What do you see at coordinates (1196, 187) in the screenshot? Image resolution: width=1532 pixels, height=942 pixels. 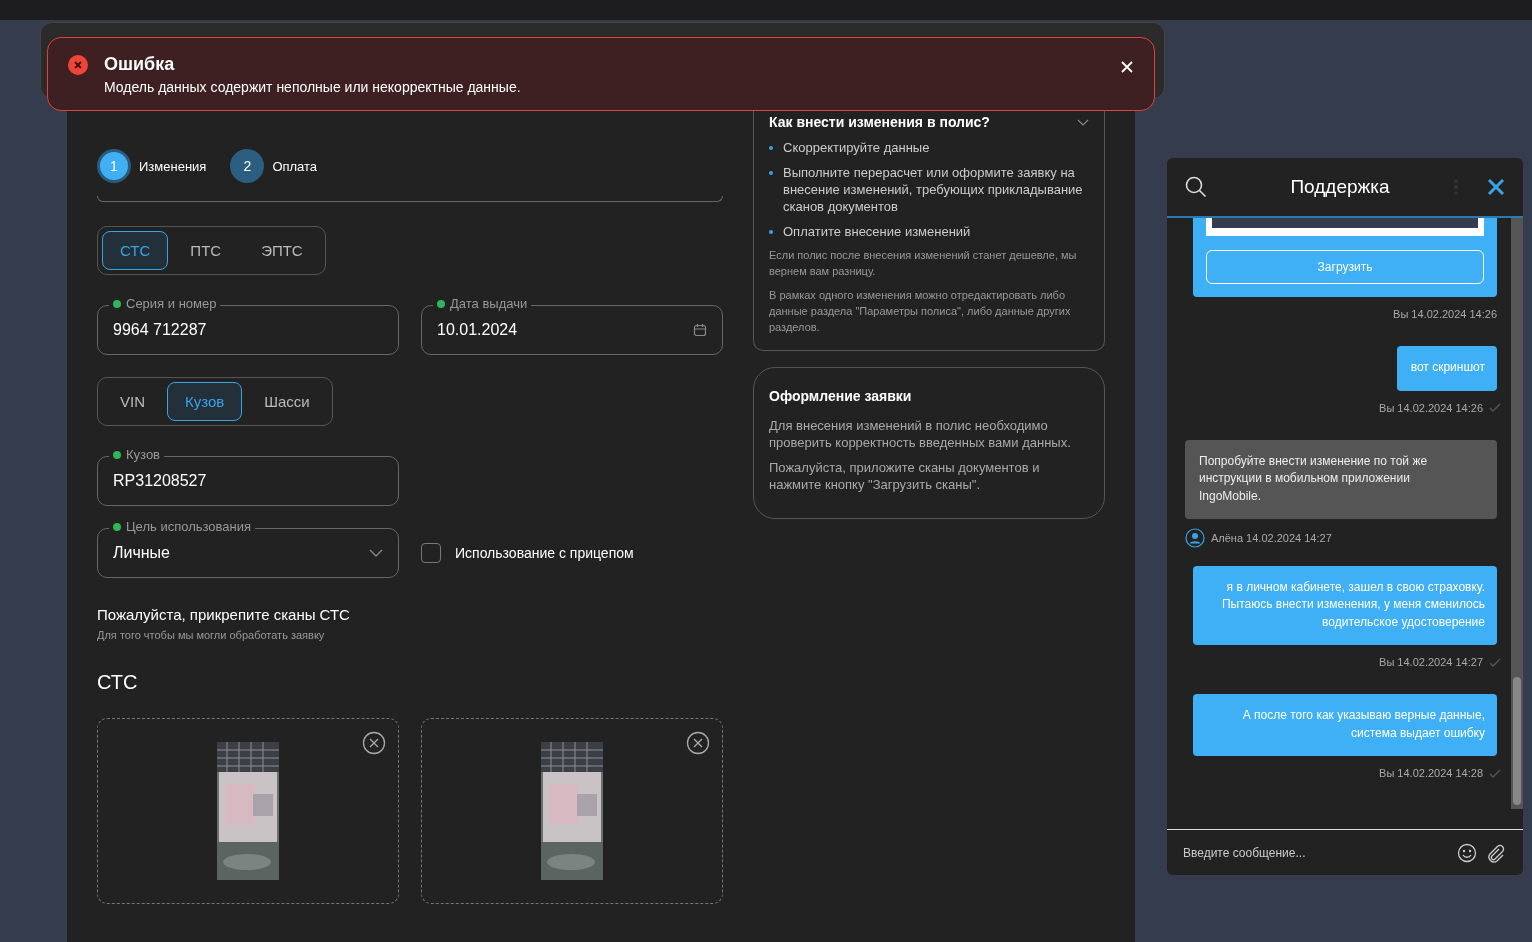 I see `search-icon` at bounding box center [1196, 187].